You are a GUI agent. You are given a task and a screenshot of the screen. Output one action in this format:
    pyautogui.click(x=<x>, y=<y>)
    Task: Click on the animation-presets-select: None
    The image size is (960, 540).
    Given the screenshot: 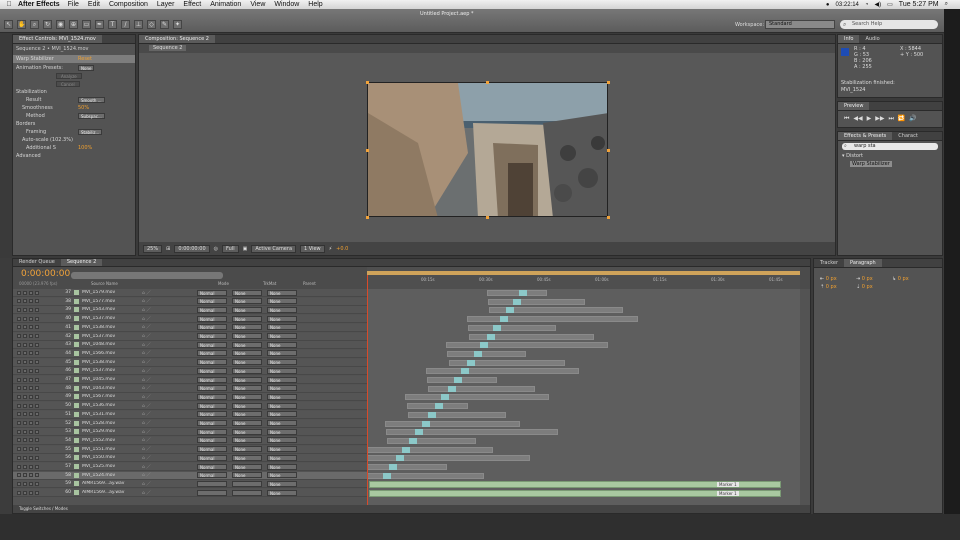 What is the action you would take?
    pyautogui.click(x=86, y=68)
    